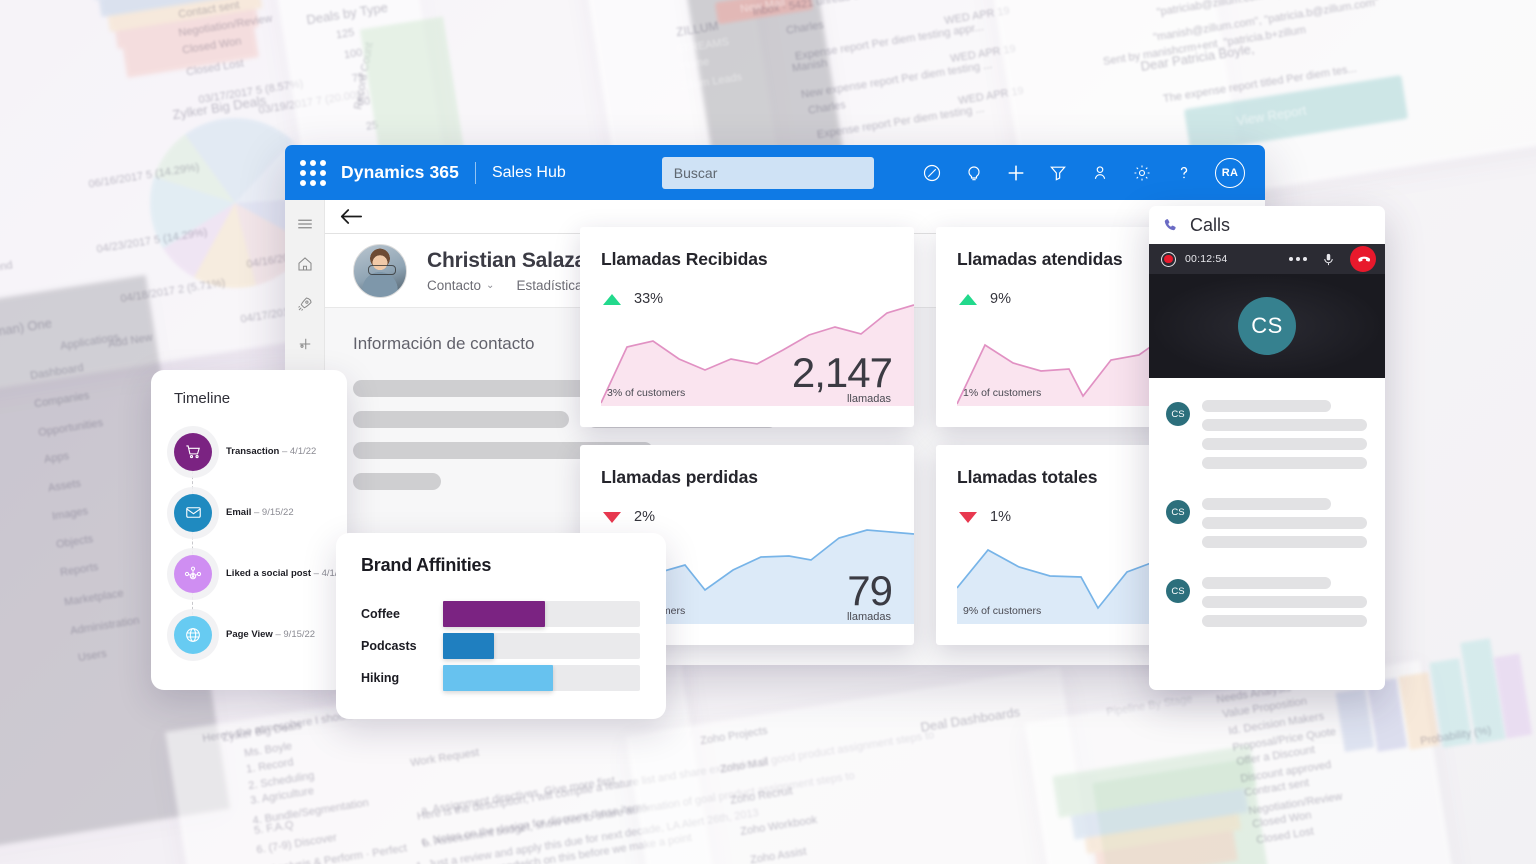  Describe the element at coordinates (932, 173) in the screenshot. I see `check-circle-icon` at that location.